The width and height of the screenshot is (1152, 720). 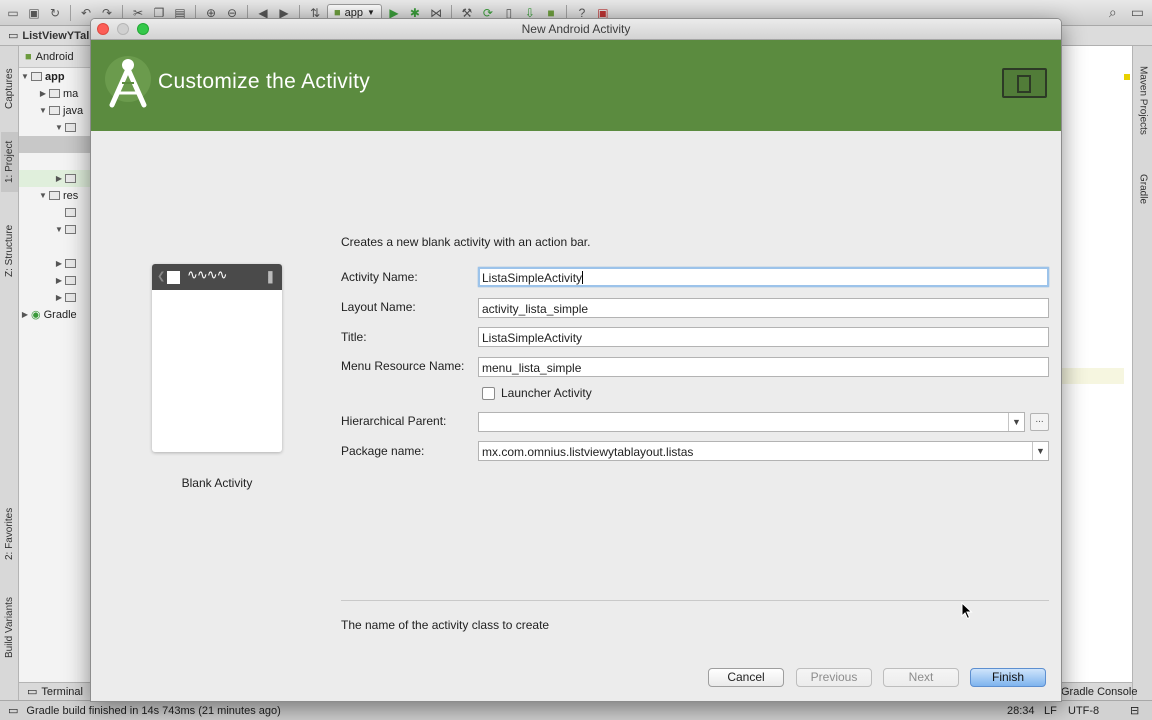 I want to click on project-view-header: ■ Android, so click(x=54, y=57).